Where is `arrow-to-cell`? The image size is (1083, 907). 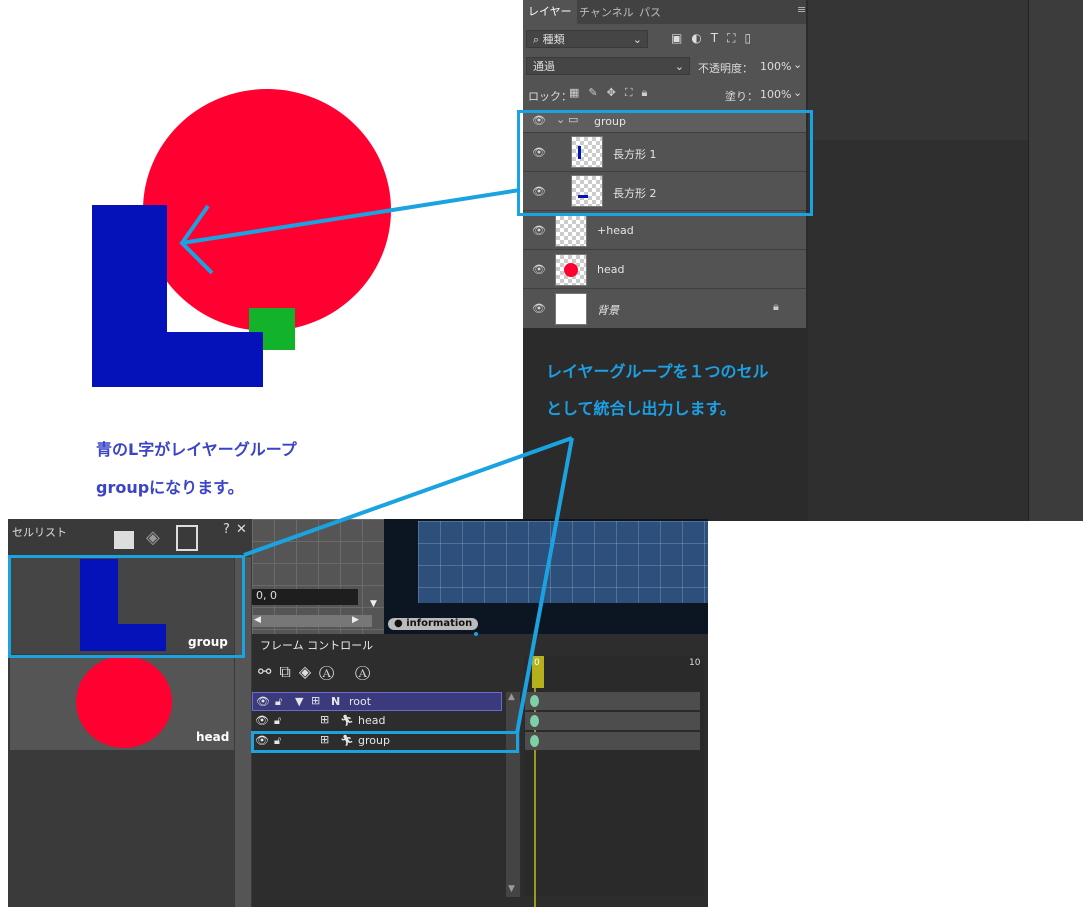 arrow-to-cell is located at coordinates (408, 496).